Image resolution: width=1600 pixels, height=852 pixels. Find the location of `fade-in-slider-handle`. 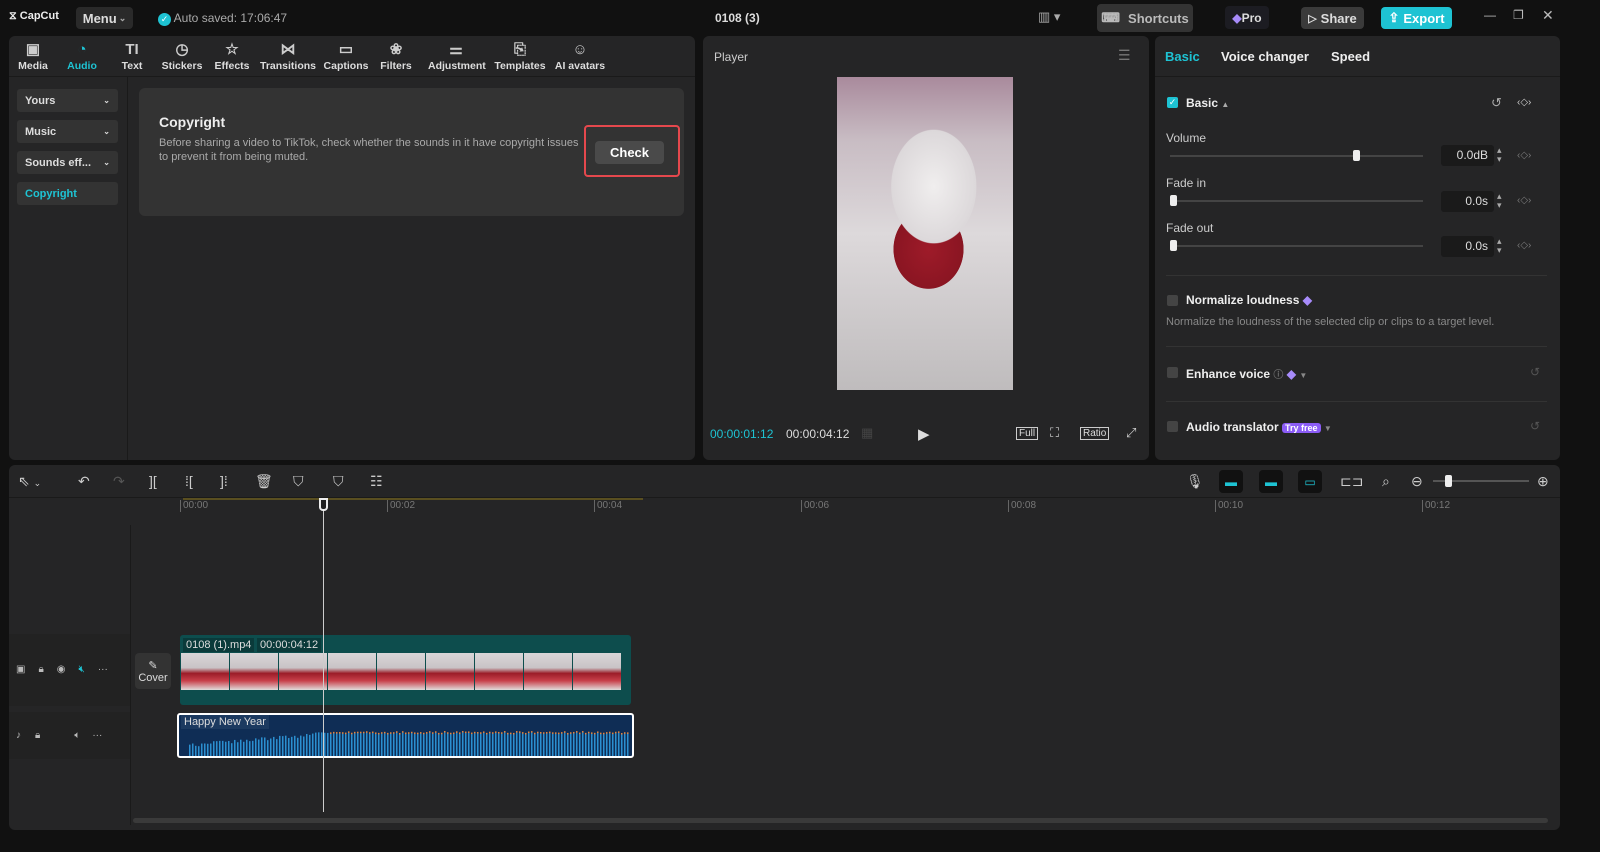

fade-in-slider-handle is located at coordinates (1173, 200).